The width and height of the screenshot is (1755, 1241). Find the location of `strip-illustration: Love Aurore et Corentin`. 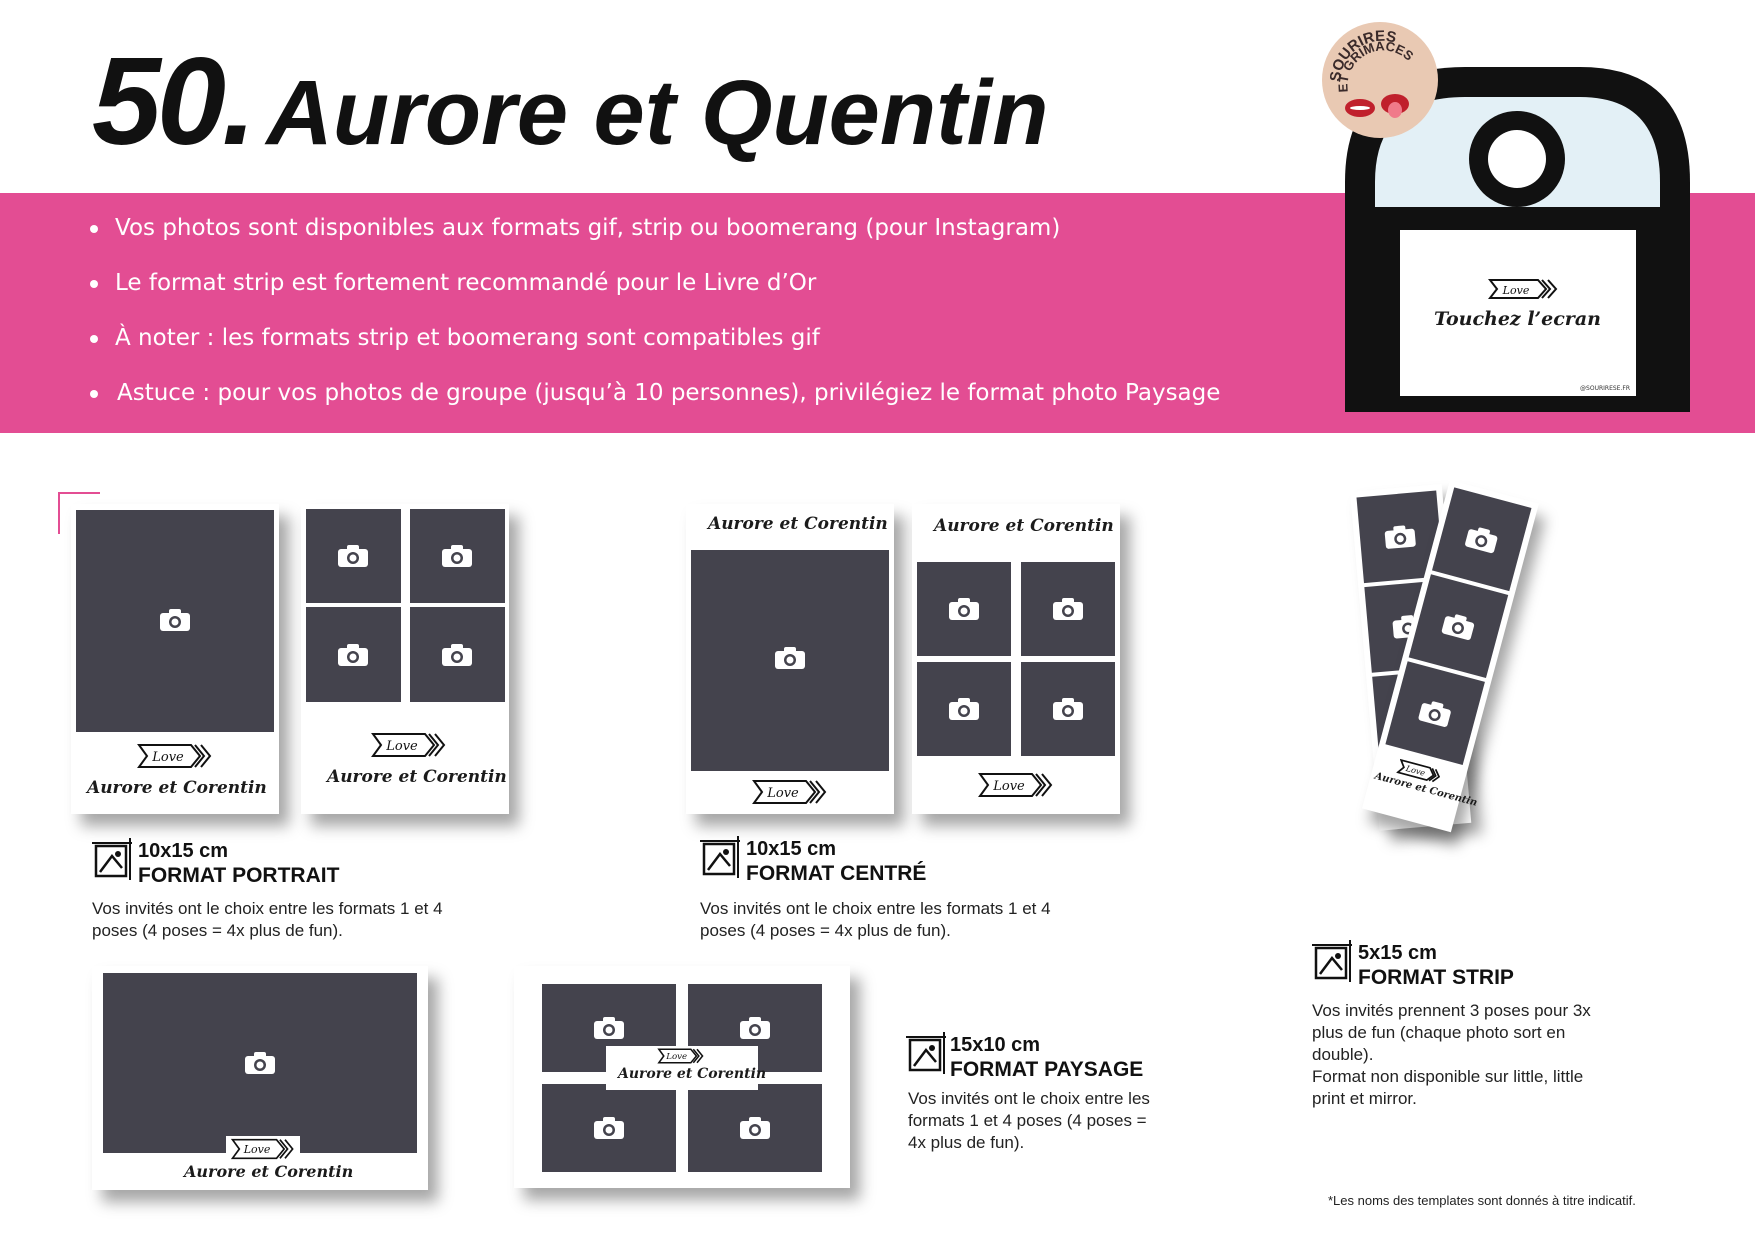

strip-illustration: Love Aurore et Corentin is located at coordinates (1470, 670).